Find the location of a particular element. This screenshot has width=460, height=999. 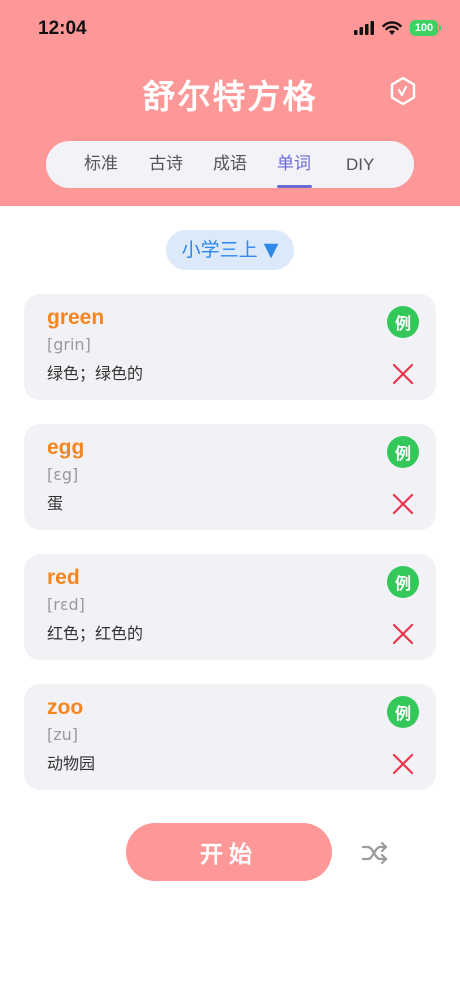

meaning-text: 蛋 is located at coordinates (55, 503).